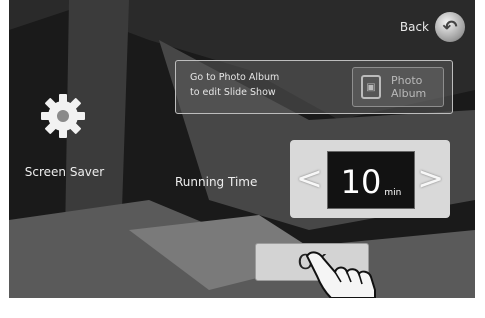 Image resolution: width=485 pixels, height=318 pixels. Describe the element at coordinates (340, 274) in the screenshot. I see `pointing-hand-icon` at that location.